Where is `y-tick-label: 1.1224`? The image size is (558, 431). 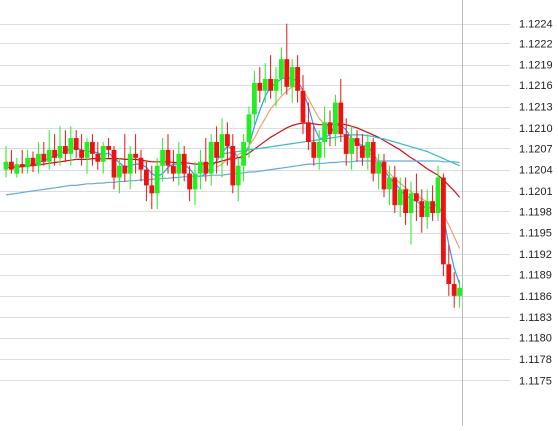 y-tick-label: 1.1224 is located at coordinates (536, 25).